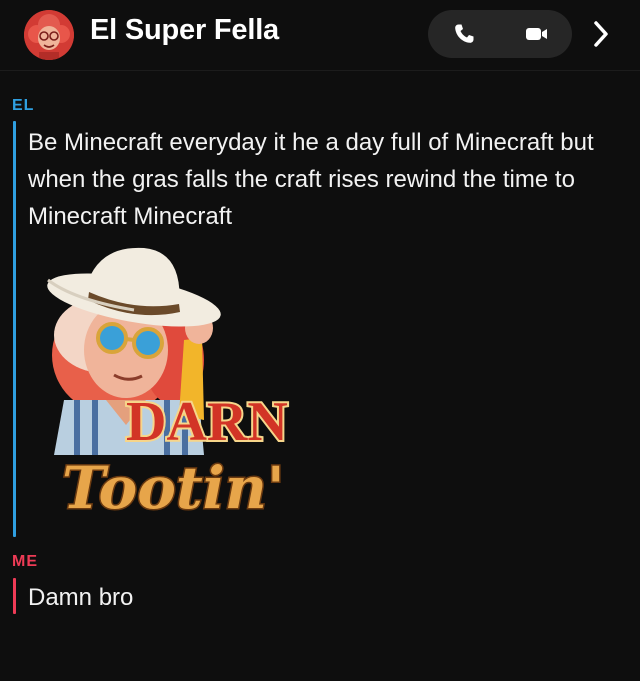 This screenshot has width=640, height=681. I want to click on voice-call-button, so click(464, 34).